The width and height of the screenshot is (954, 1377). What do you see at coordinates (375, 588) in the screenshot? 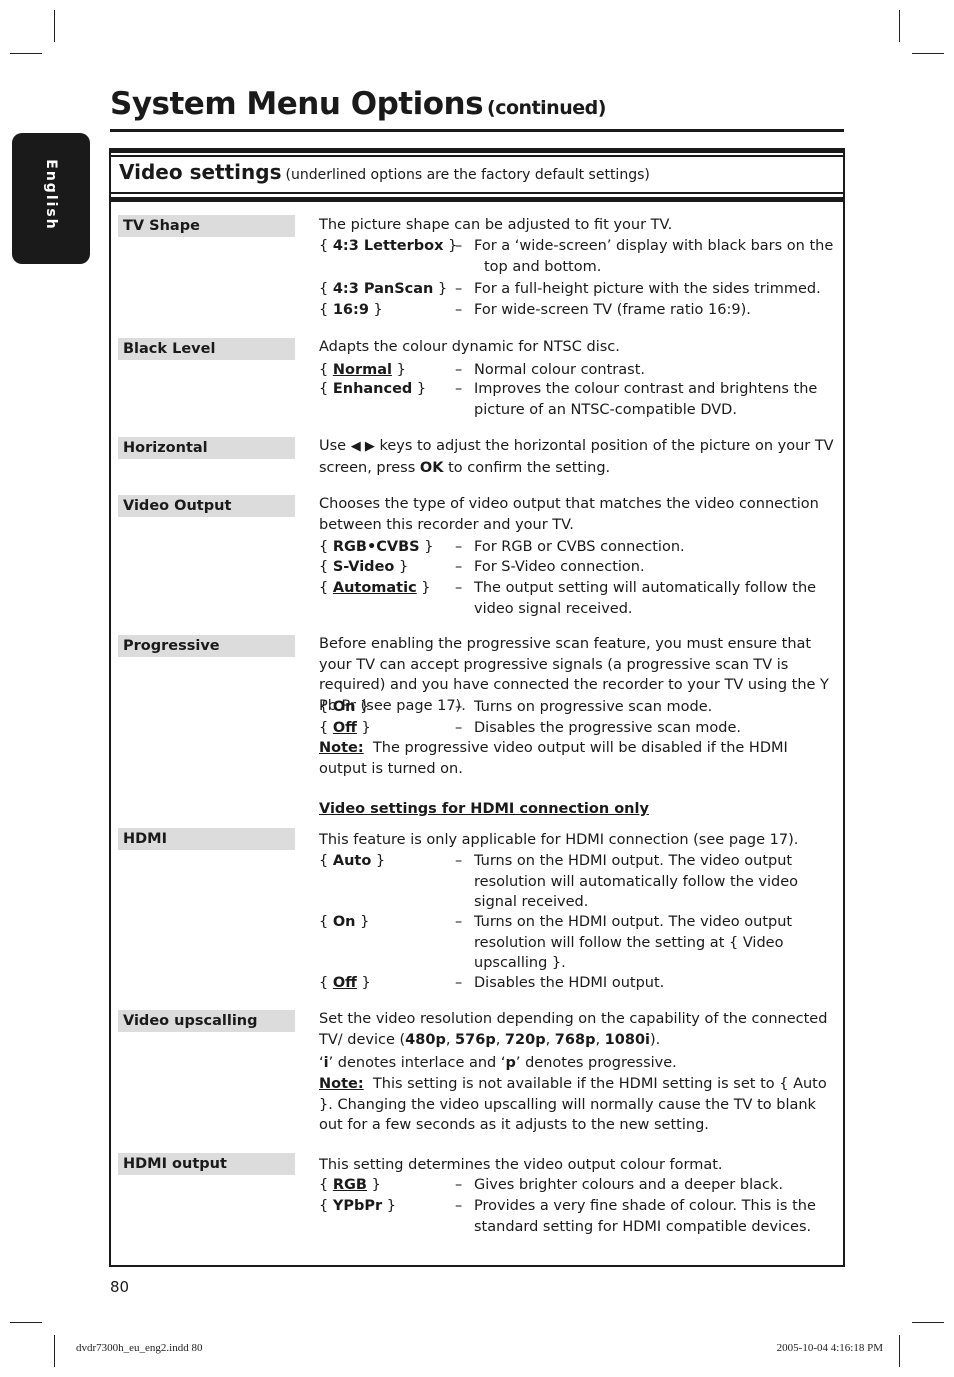
I see `option-name: { Automatic }` at bounding box center [375, 588].